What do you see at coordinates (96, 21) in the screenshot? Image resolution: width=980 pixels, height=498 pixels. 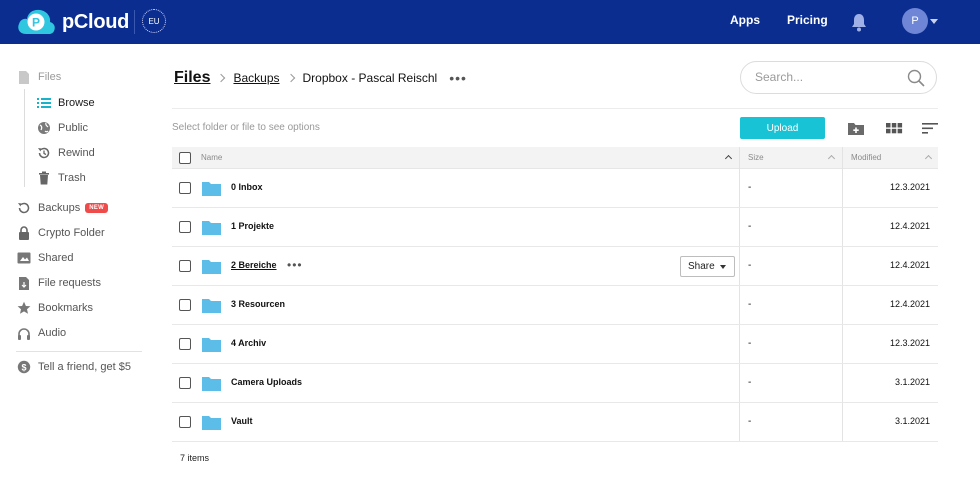 I see `brand-name: pCloud` at bounding box center [96, 21].